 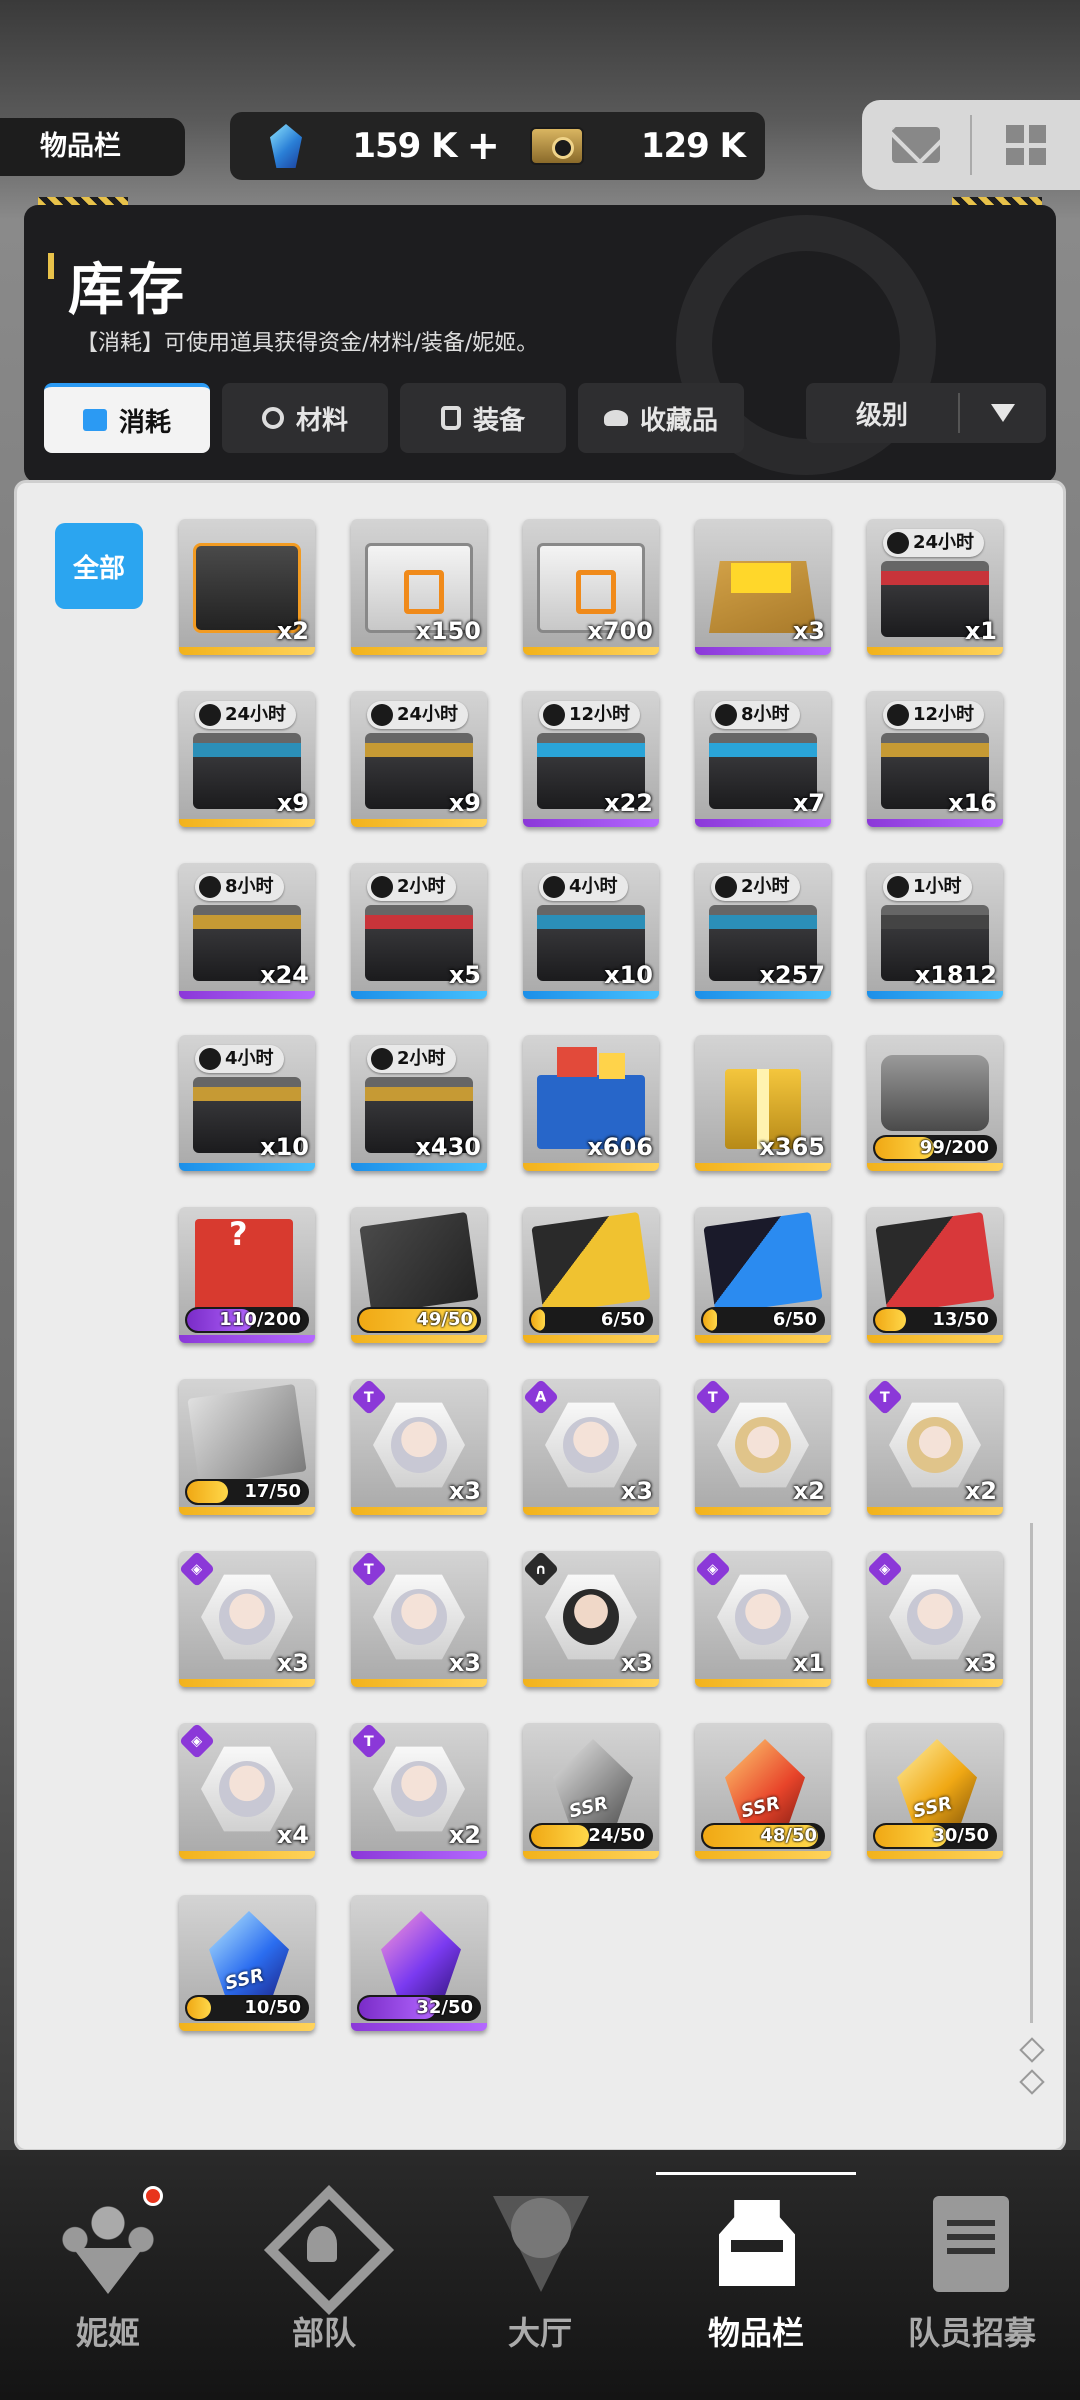 I want to click on progress-text: 17/50, so click(x=272, y=1491).